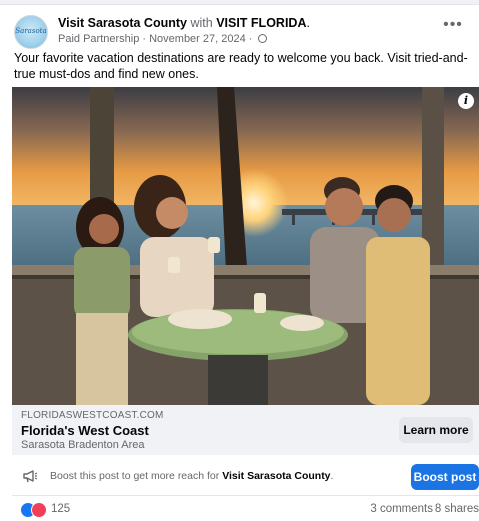 The image size is (479, 521). Describe the element at coordinates (201, 23) in the screenshot. I see `with-text: with` at that location.